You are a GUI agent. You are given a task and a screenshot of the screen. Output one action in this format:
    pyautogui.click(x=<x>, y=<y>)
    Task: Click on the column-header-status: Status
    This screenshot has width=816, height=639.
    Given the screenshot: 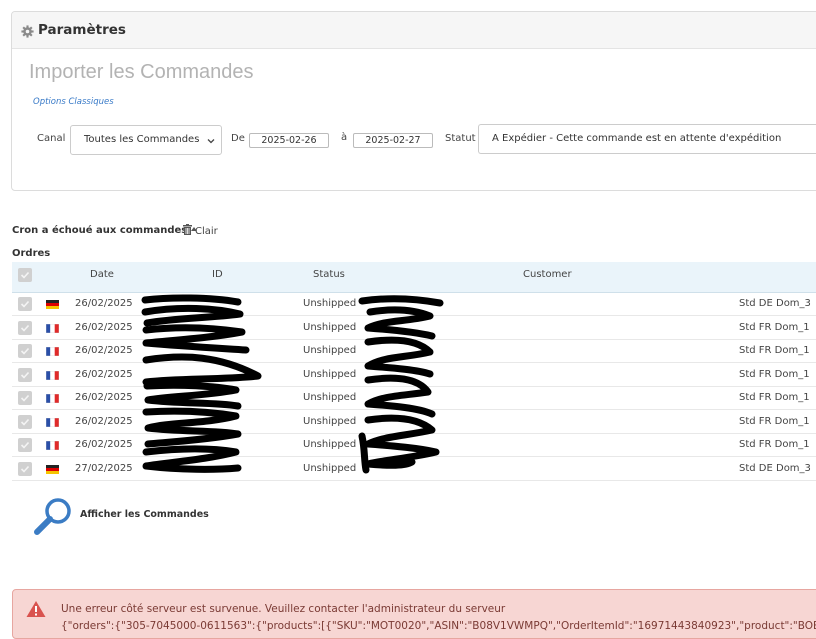 What is the action you would take?
    pyautogui.click(x=329, y=274)
    